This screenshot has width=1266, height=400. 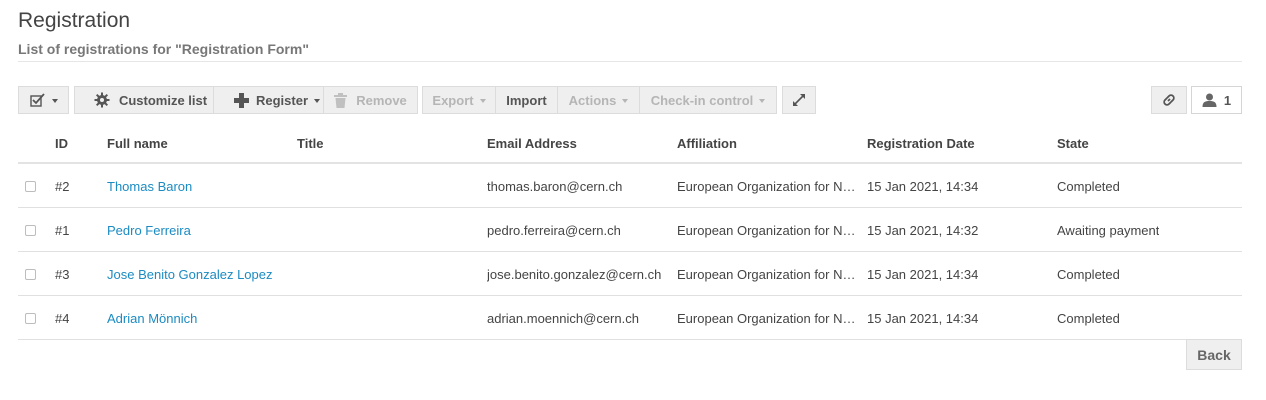 I want to click on share-link-button, so click(x=1169, y=100).